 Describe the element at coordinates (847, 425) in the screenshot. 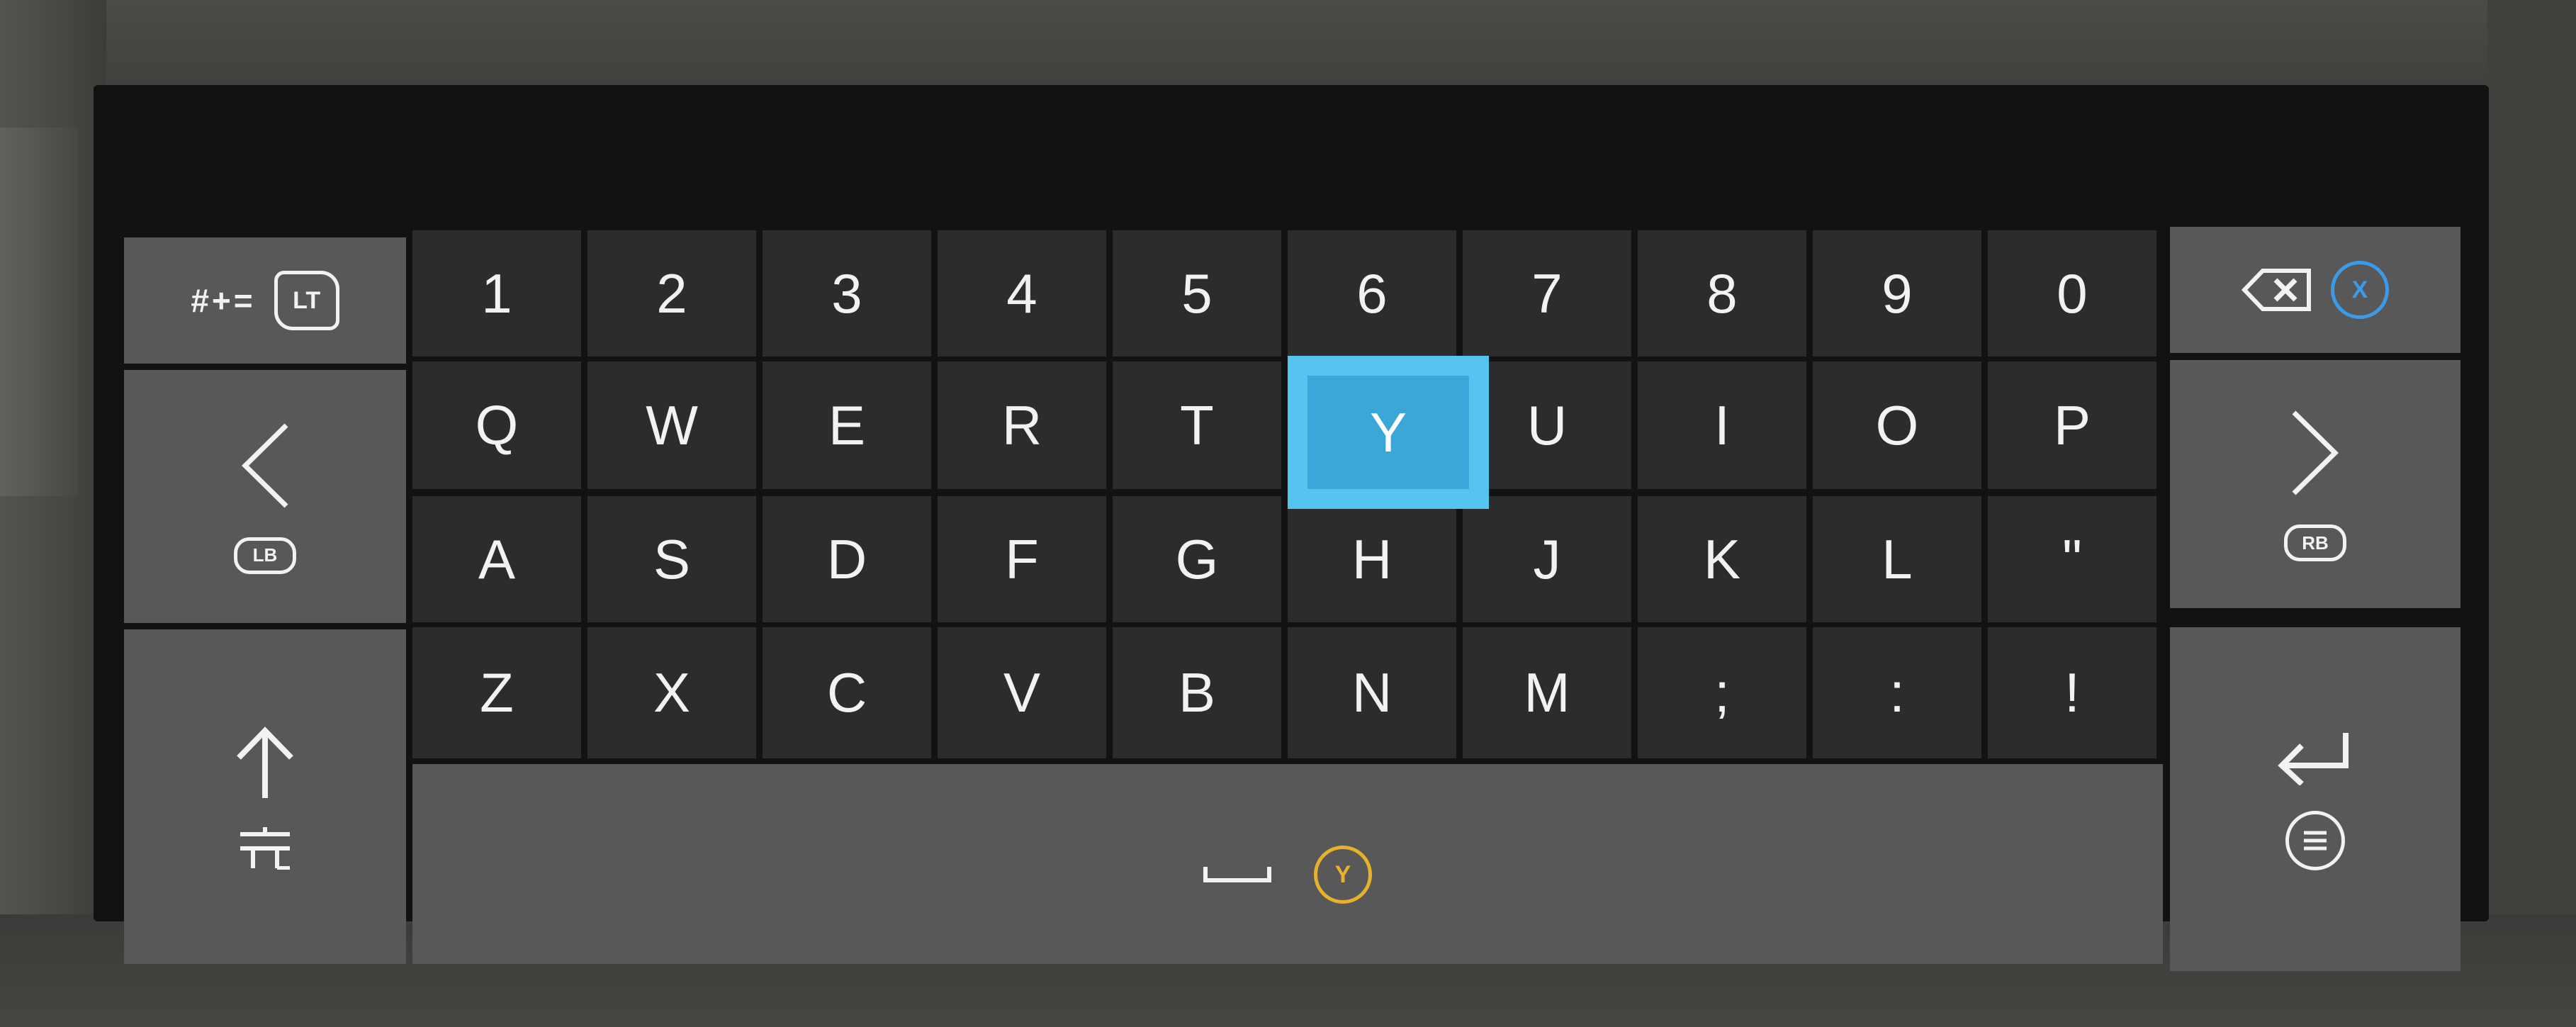

I see `key-row2-3: E` at that location.